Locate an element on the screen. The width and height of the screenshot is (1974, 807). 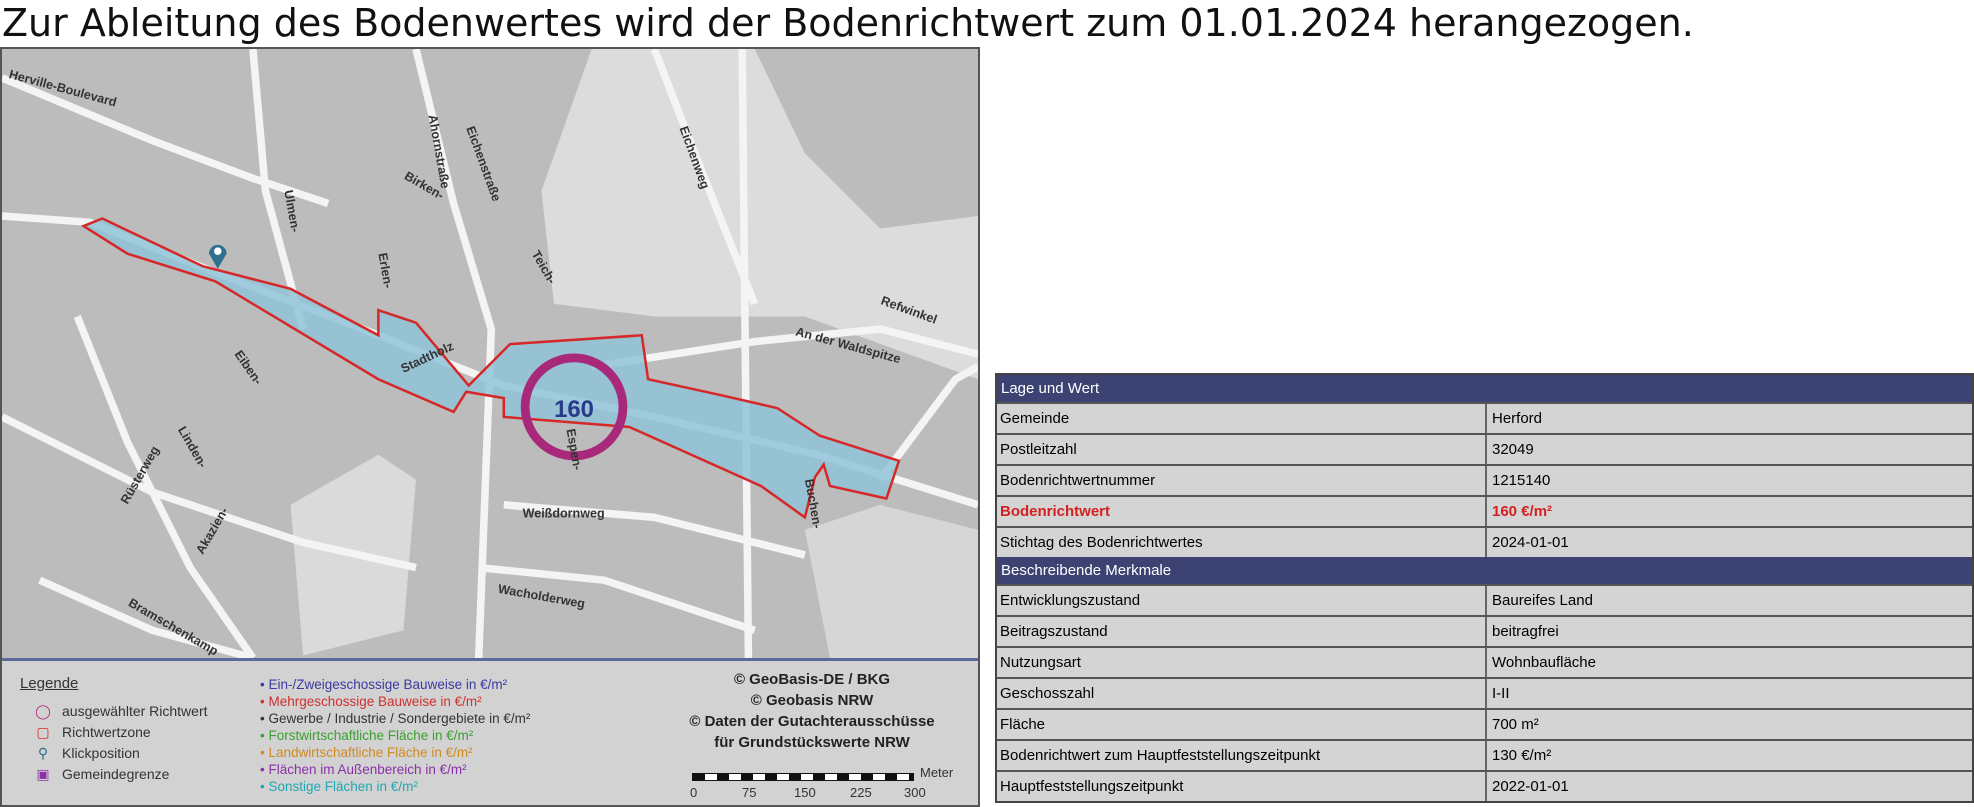
table-row: Gemeinde Herford is located at coordinates (1484, 419).